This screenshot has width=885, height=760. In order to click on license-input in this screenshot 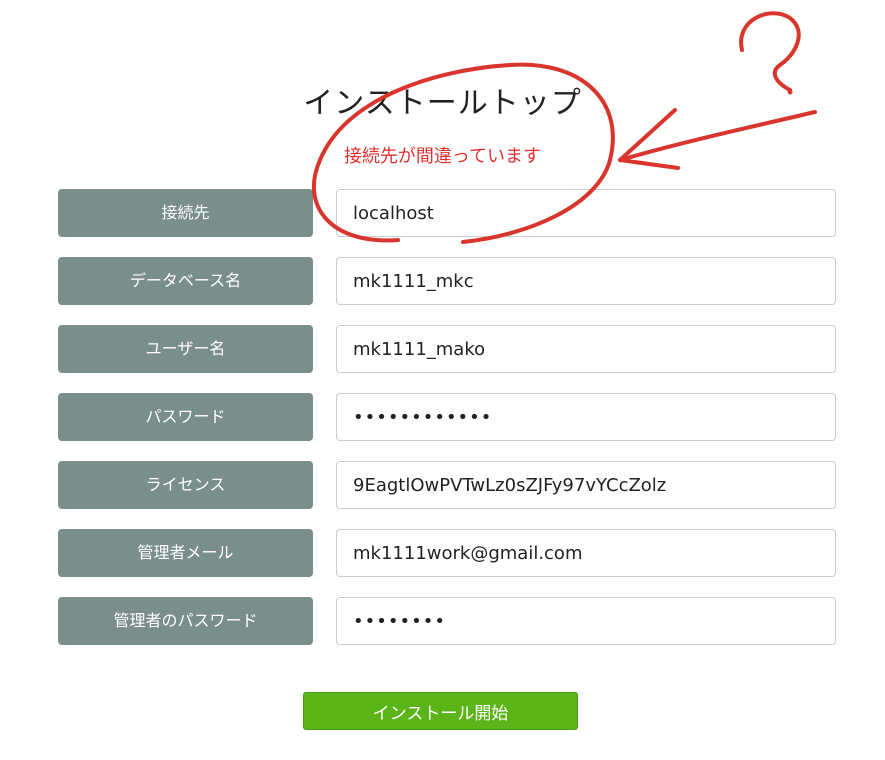, I will do `click(586, 485)`.